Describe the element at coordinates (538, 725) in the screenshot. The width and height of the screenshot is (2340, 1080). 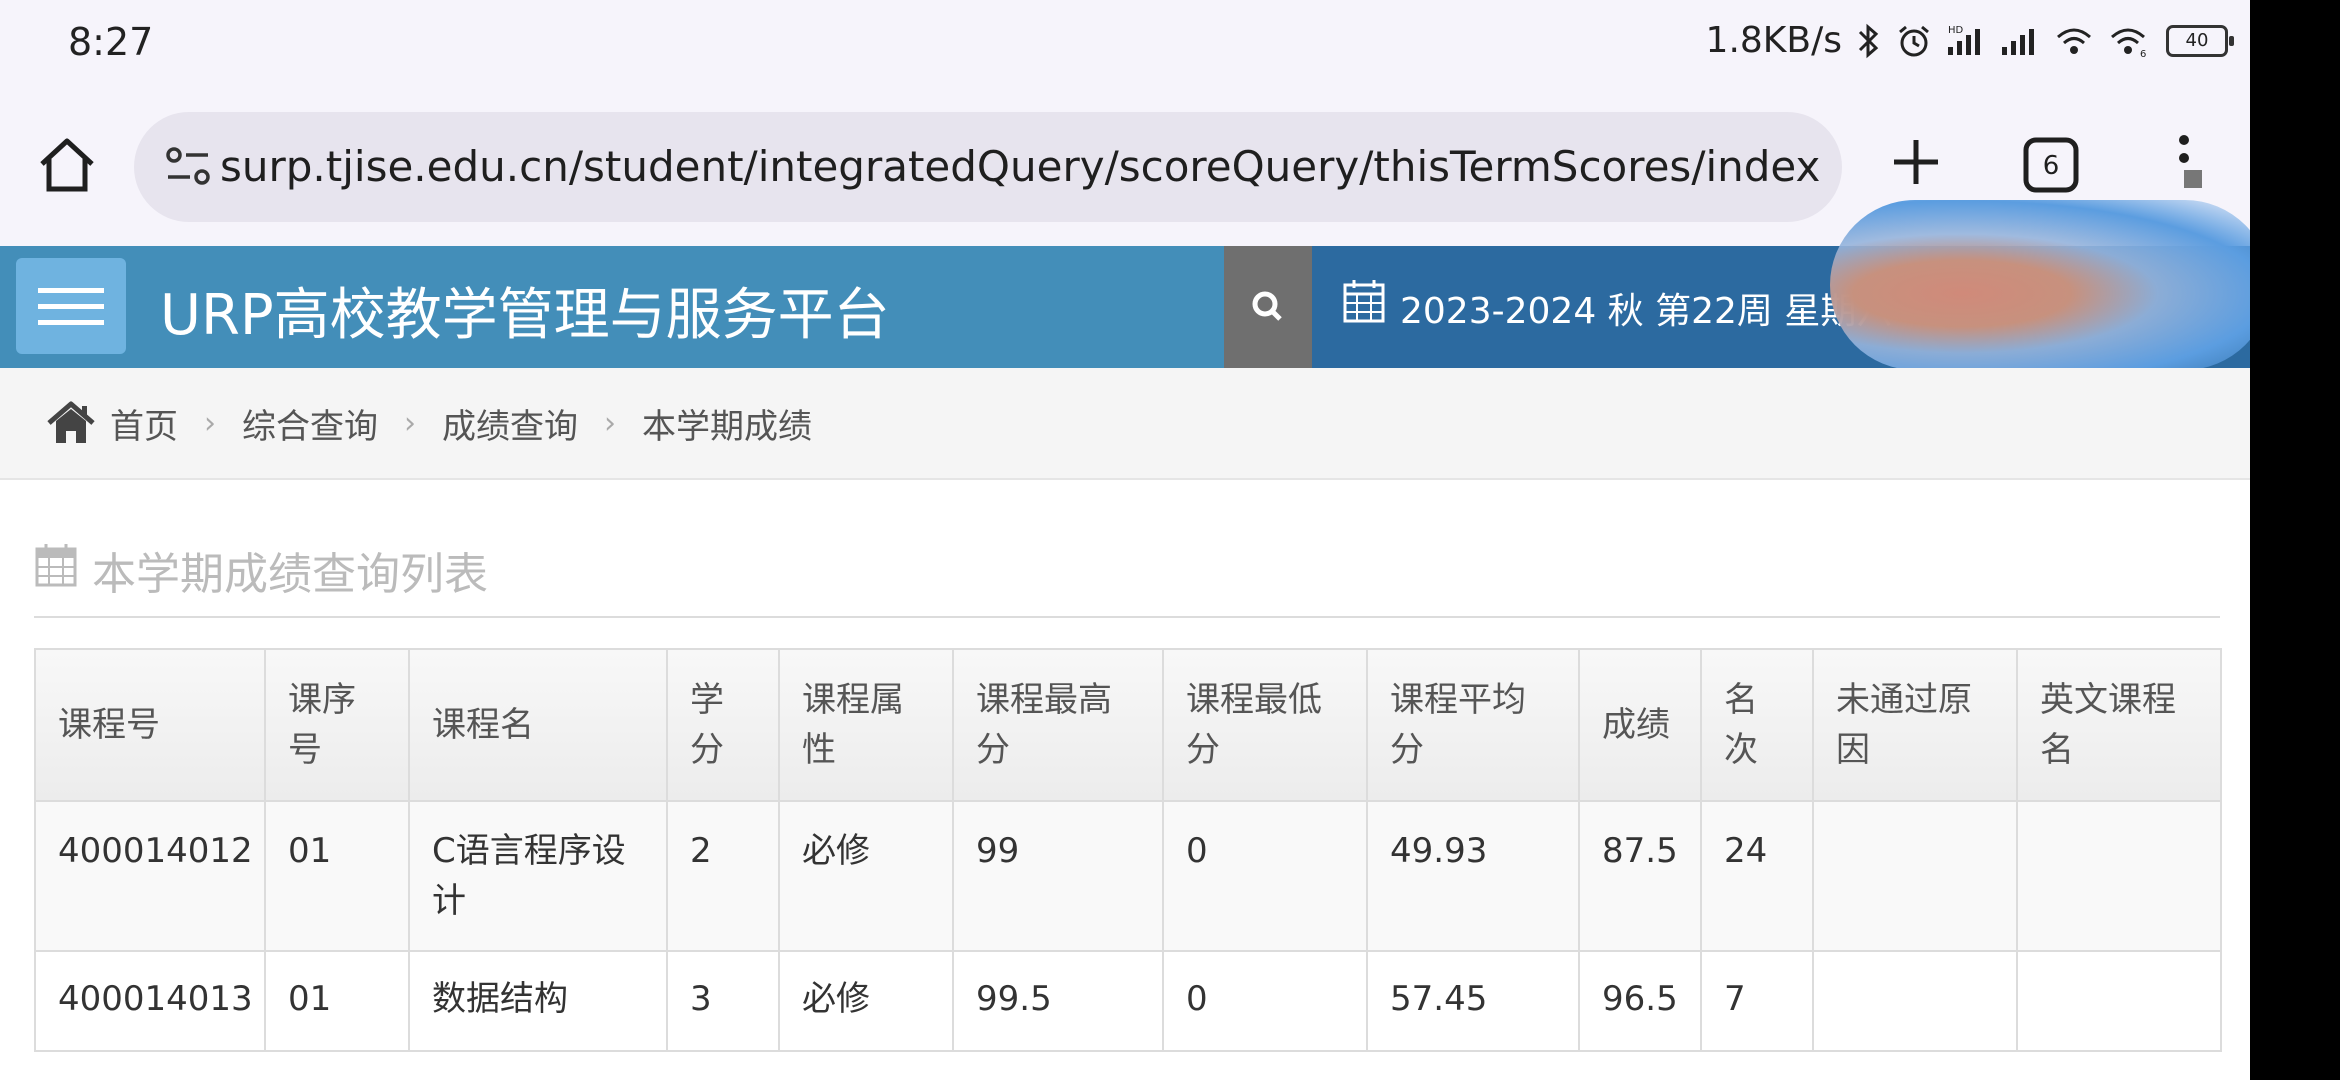
I see `col-course-name: 课程名` at that location.